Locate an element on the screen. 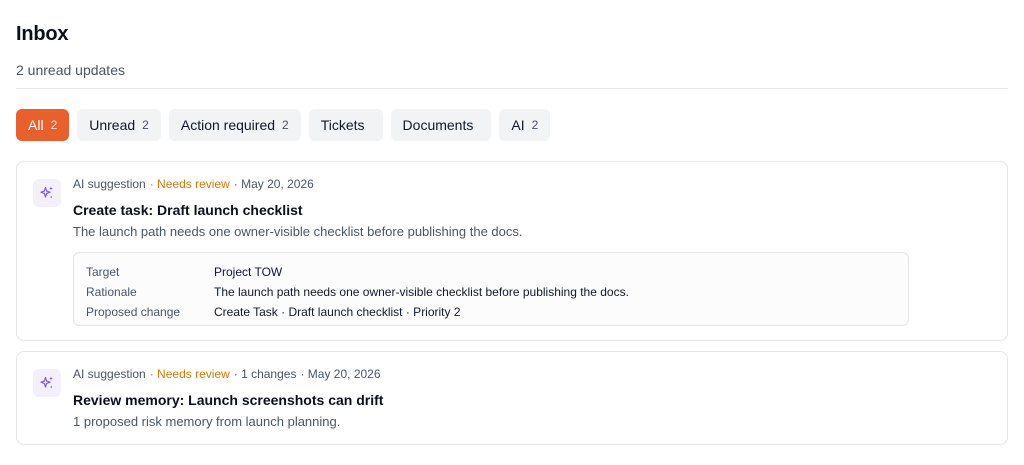 This screenshot has height=465, width=1024. tab-all: All 2 is located at coordinates (43, 125).